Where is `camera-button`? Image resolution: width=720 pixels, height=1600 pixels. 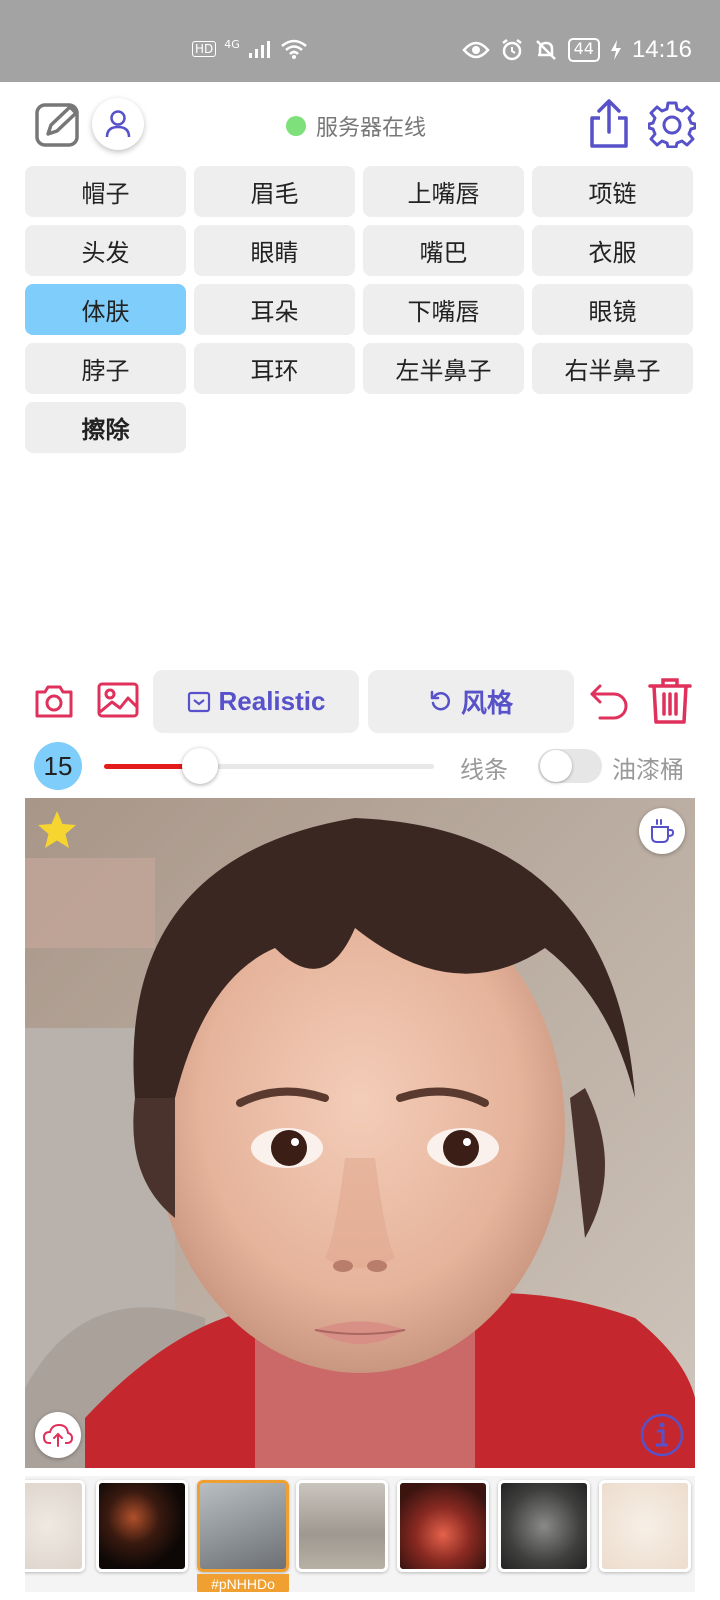 camera-button is located at coordinates (54, 701).